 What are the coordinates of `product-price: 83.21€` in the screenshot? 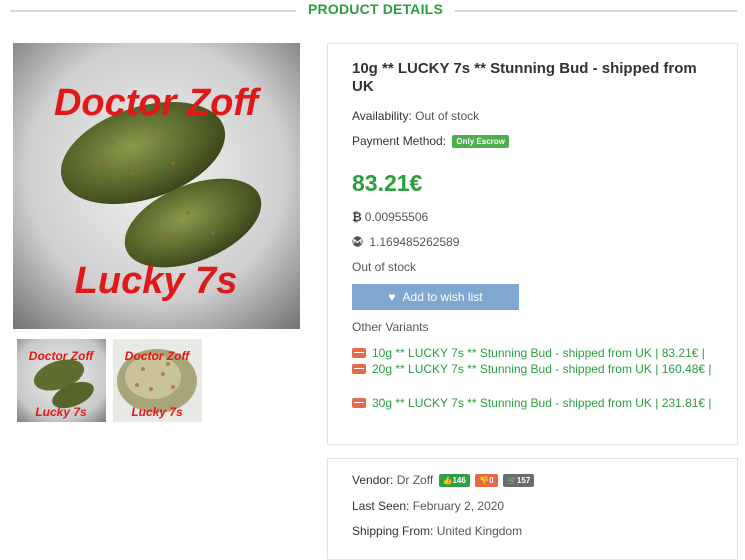 It's located at (387, 183).